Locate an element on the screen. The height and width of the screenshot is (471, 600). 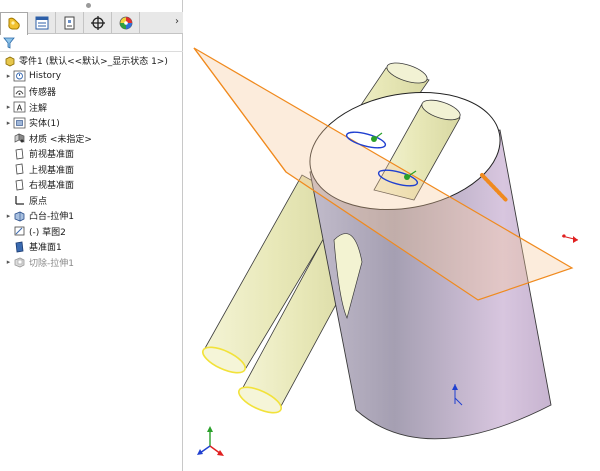
tree-item-cut-extrude: ▸ 切除-拉伸1 is located at coordinates (91, 263).